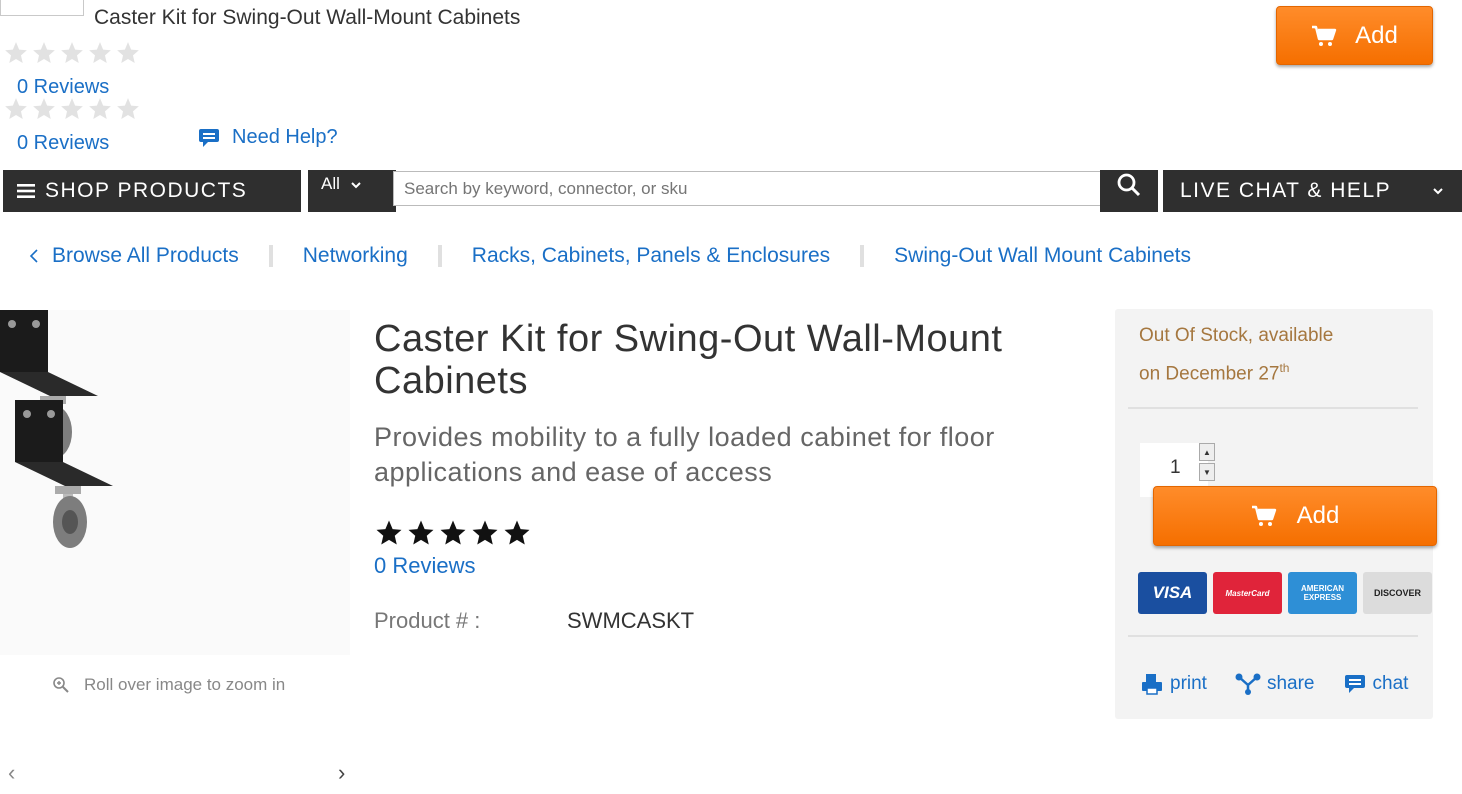 This screenshot has height=794, width=1462. What do you see at coordinates (1172, 593) in the screenshot?
I see `visa-card-icon: VISA` at bounding box center [1172, 593].